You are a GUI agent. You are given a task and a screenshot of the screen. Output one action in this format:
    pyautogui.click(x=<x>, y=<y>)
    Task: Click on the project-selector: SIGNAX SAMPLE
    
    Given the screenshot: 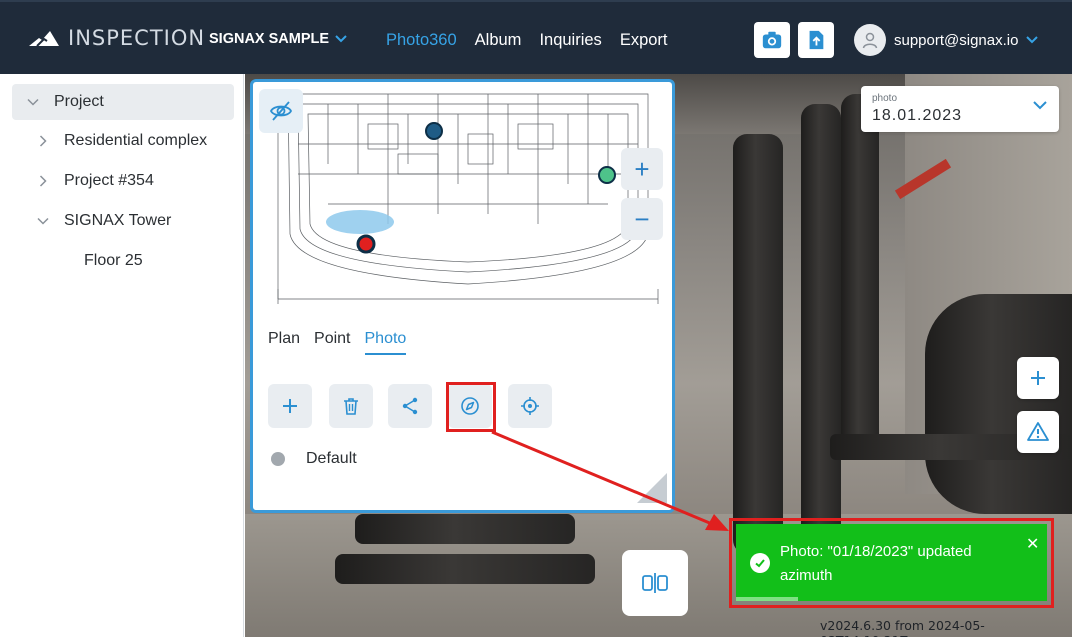 What is the action you would take?
    pyautogui.click(x=278, y=39)
    